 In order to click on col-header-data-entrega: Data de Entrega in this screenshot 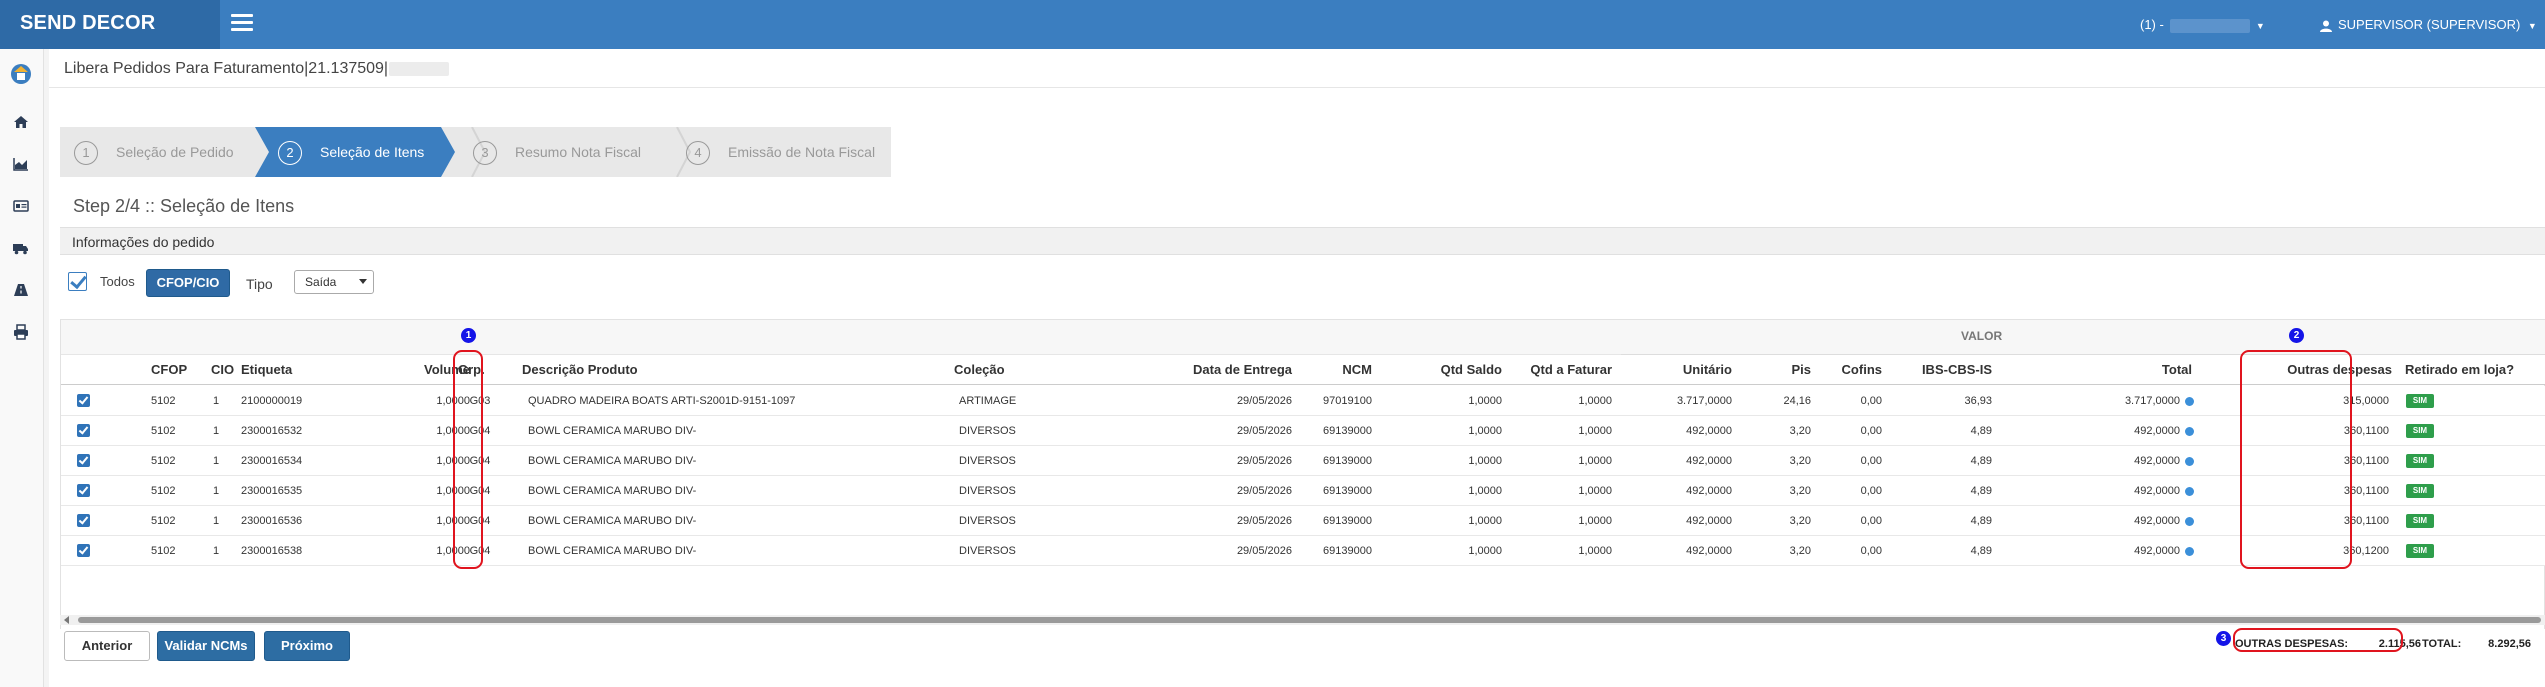, I will do `click(1201, 370)`.